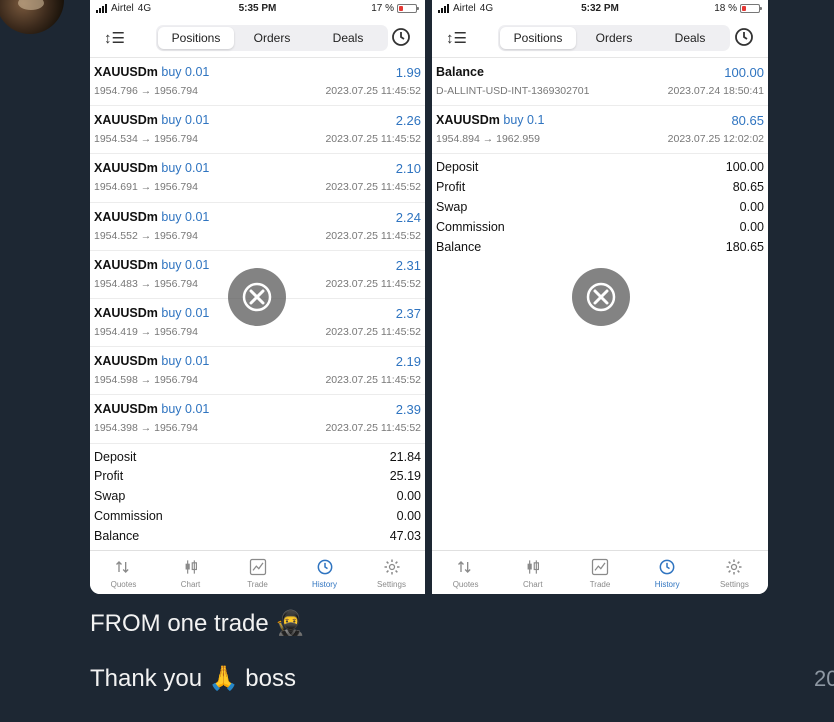 This screenshot has height=722, width=834. What do you see at coordinates (257, 9) in the screenshot?
I see `status-bar: Airtel 4G 5:35 PM 17 %` at bounding box center [257, 9].